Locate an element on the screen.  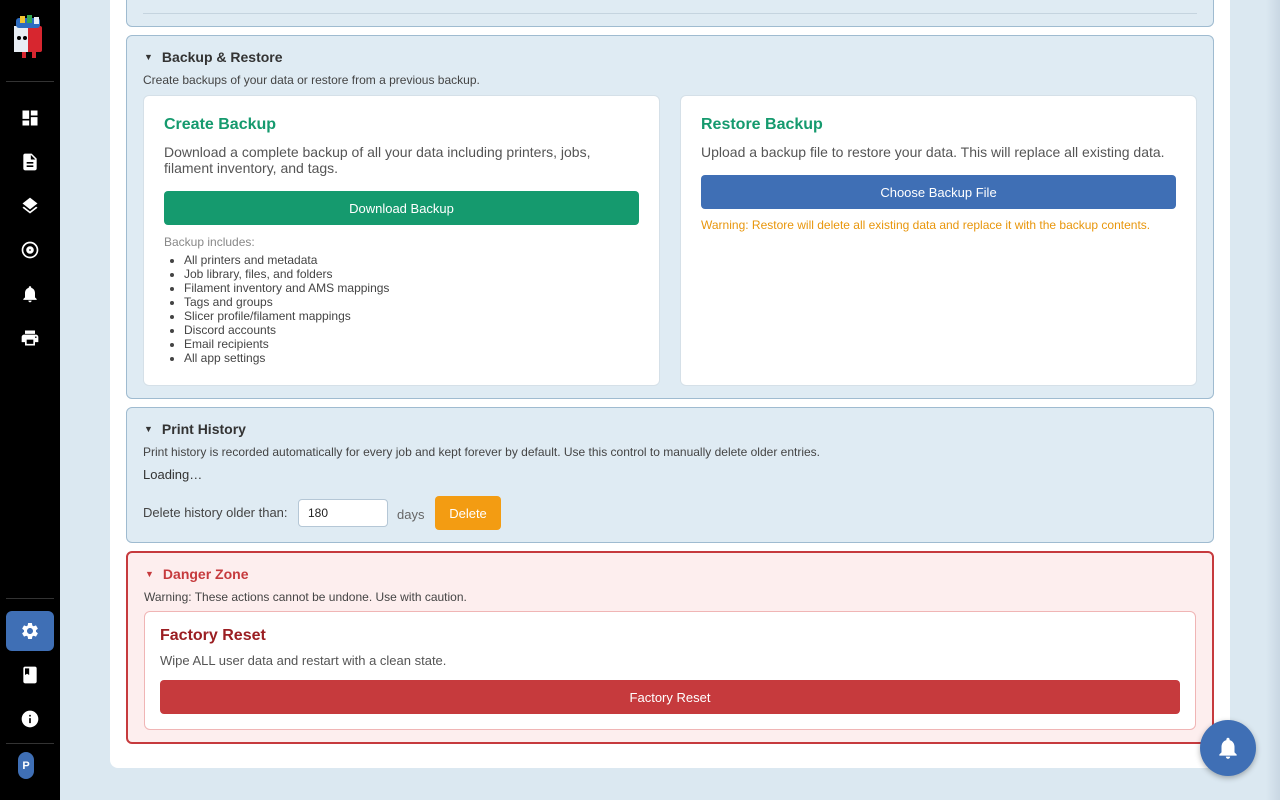
backup-section-header: ▼ Backup & Restore is located at coordinates (213, 57).